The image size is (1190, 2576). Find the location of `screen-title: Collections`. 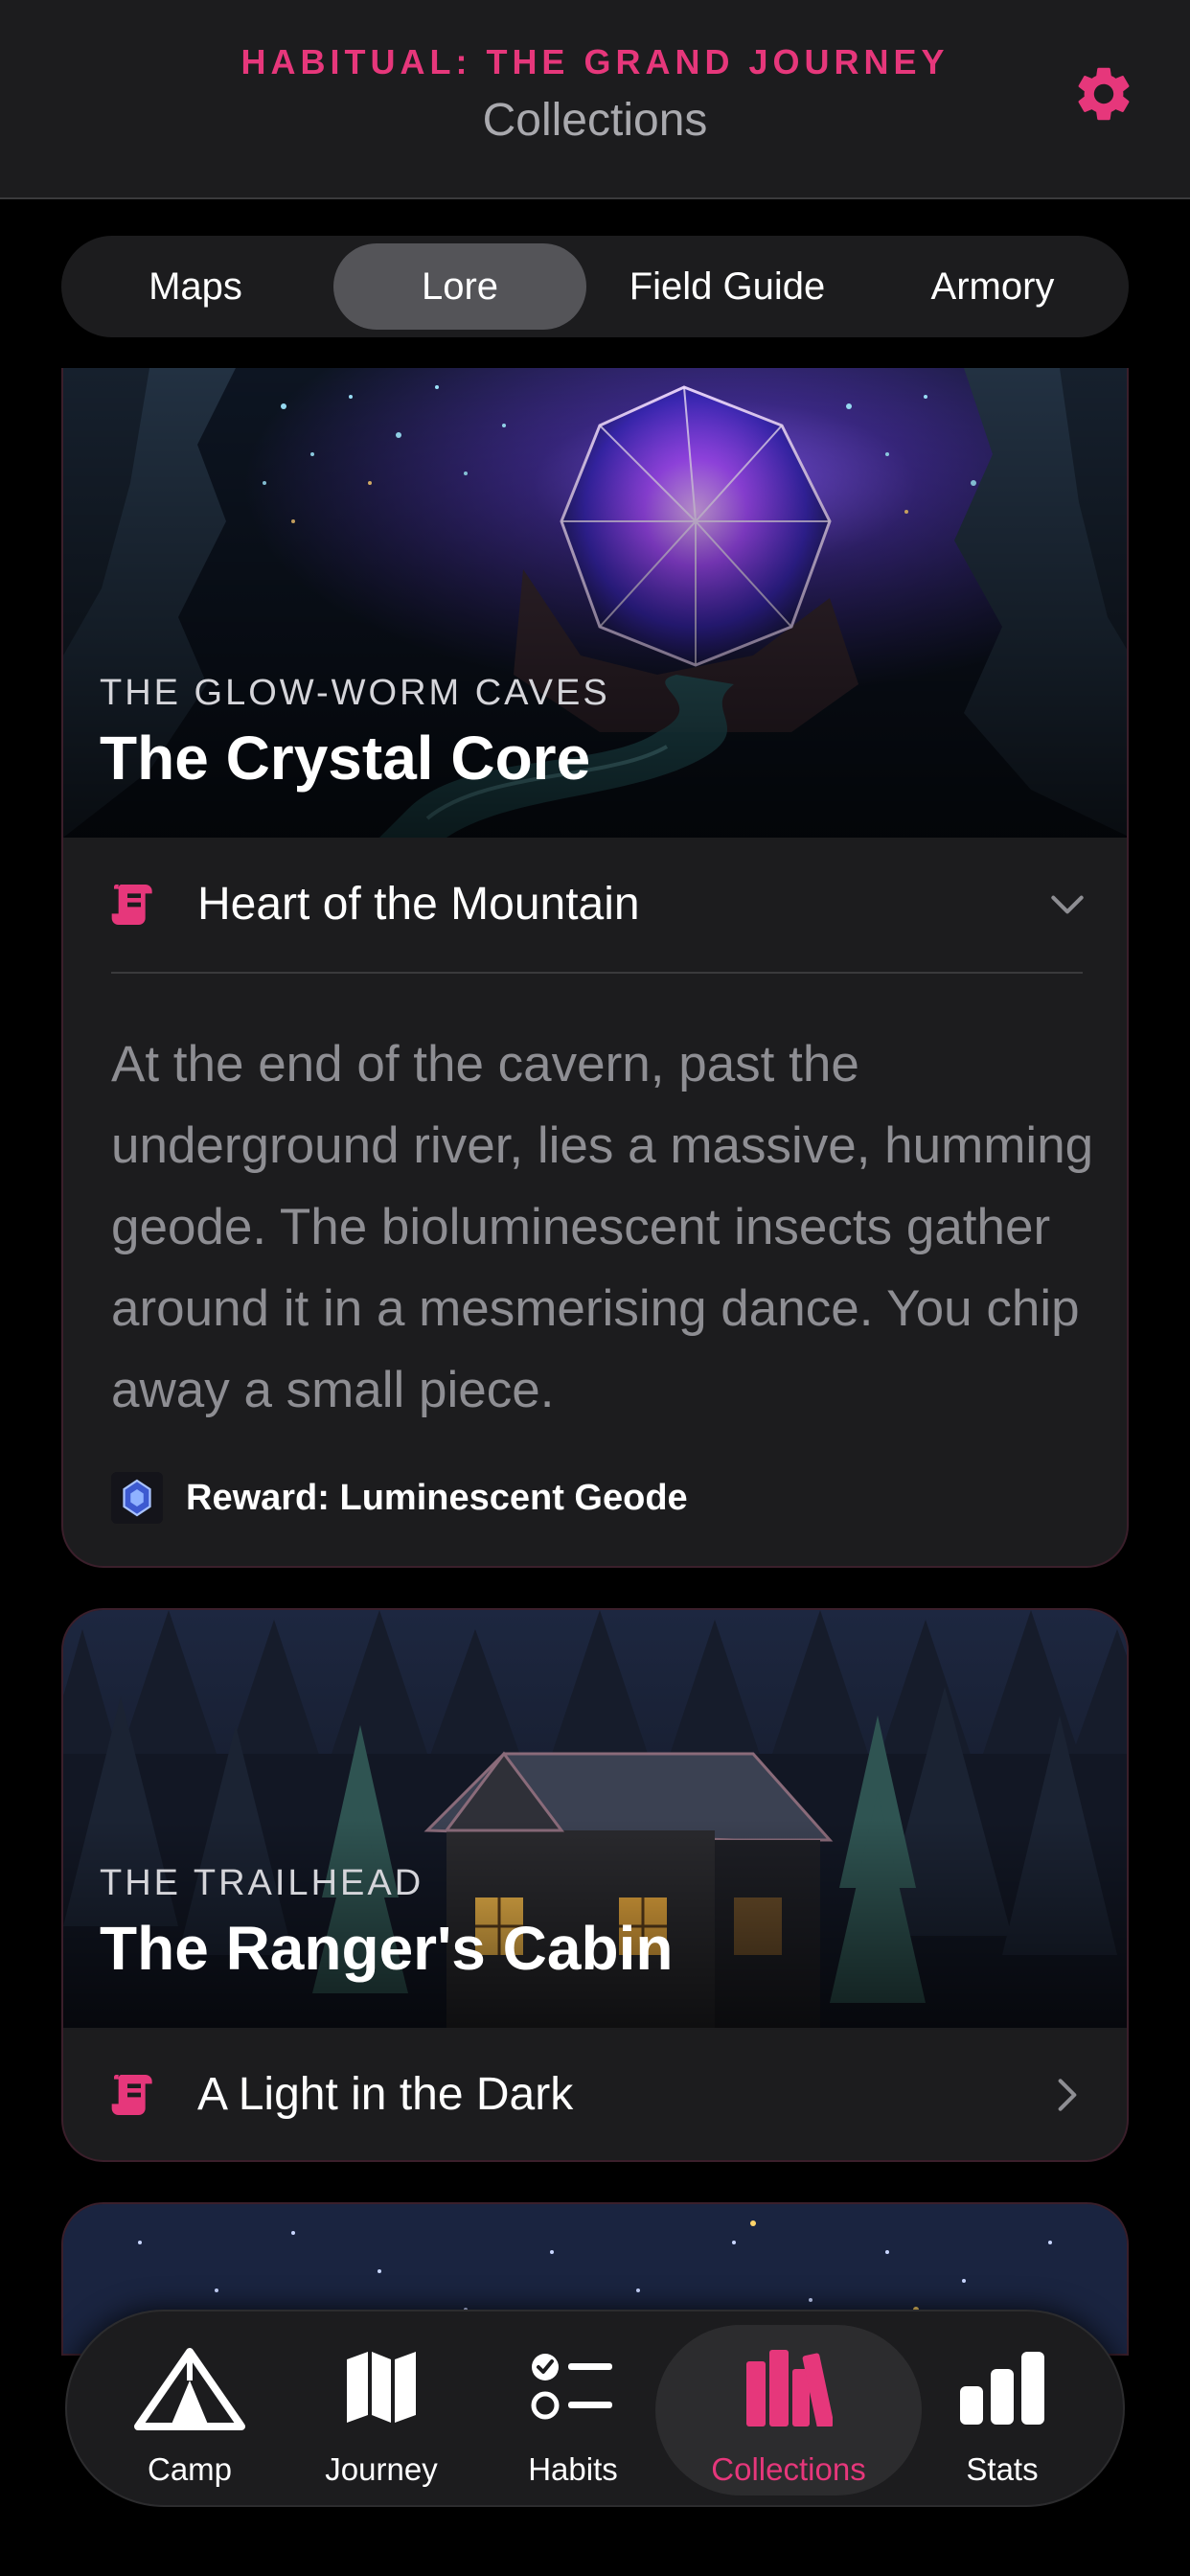

screen-title: Collections is located at coordinates (595, 120).